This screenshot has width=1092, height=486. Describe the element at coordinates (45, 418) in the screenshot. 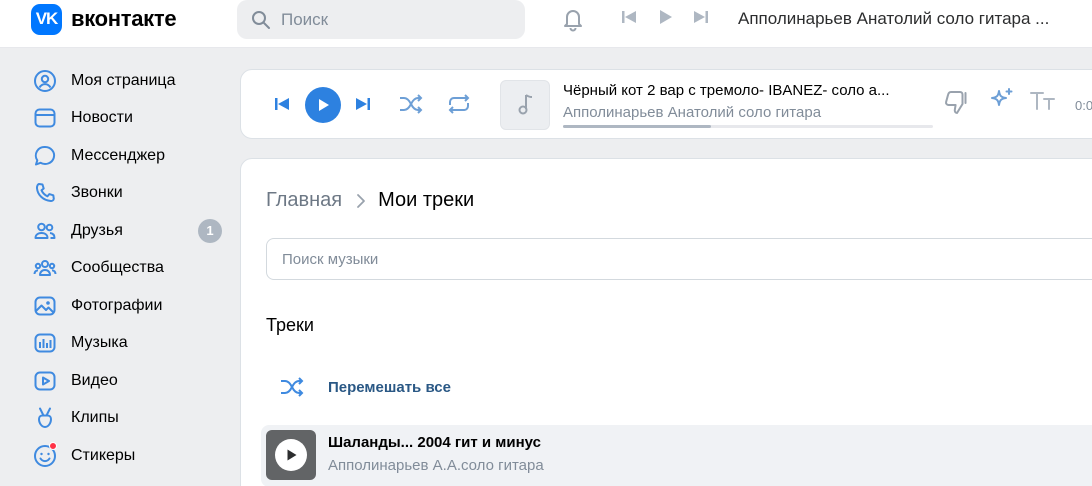

I see `clips-icon` at that location.